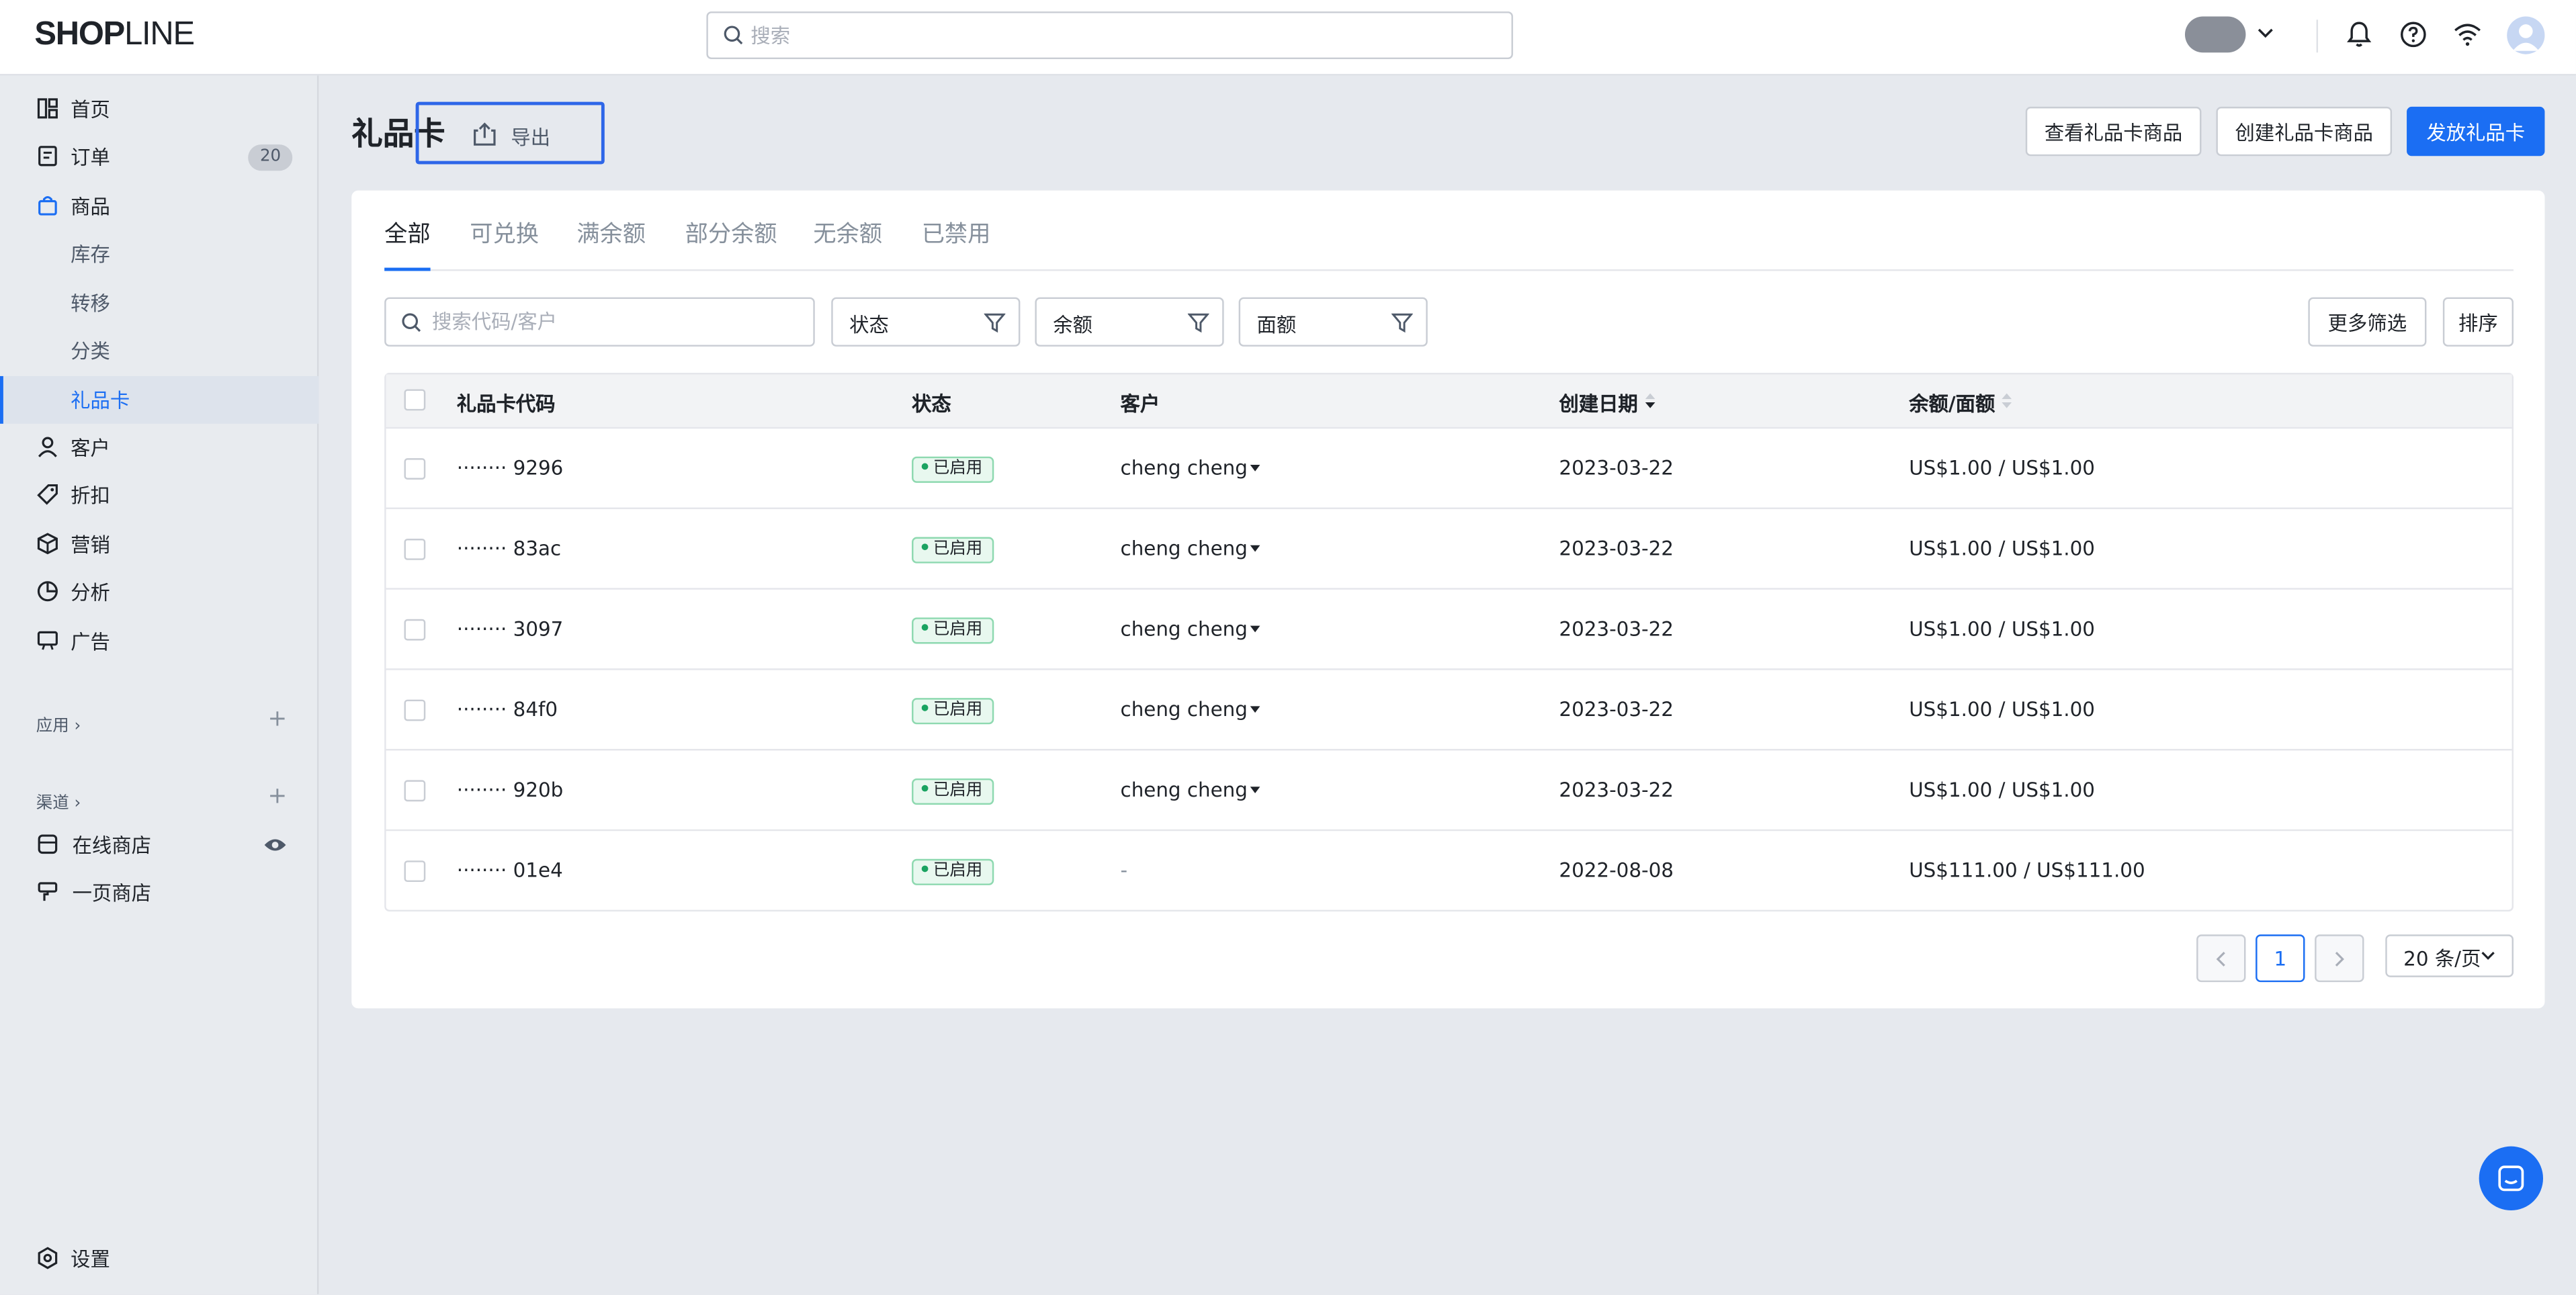 The image size is (2576, 1295). I want to click on gift-card-code: ········ 9296, so click(510, 468).